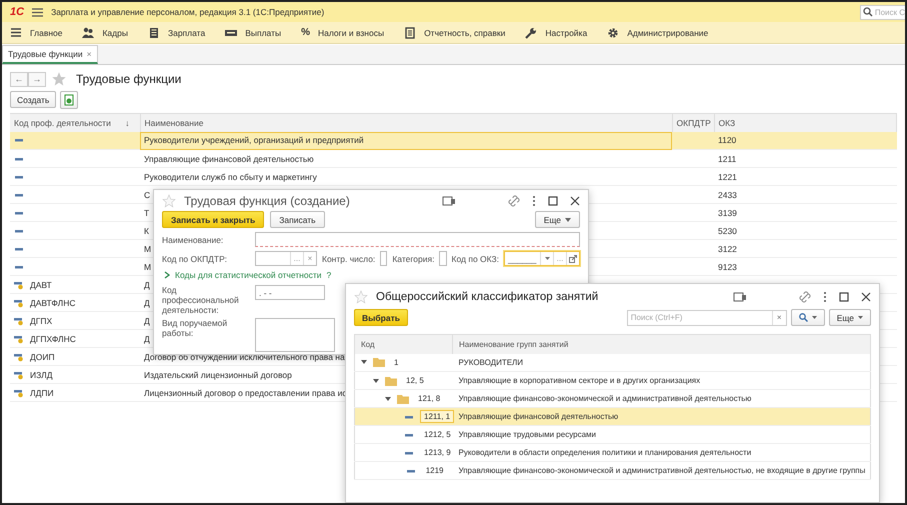 Image resolution: width=907 pixels, height=505 pixels. I want to click on column-header: Наименование, so click(406, 123).